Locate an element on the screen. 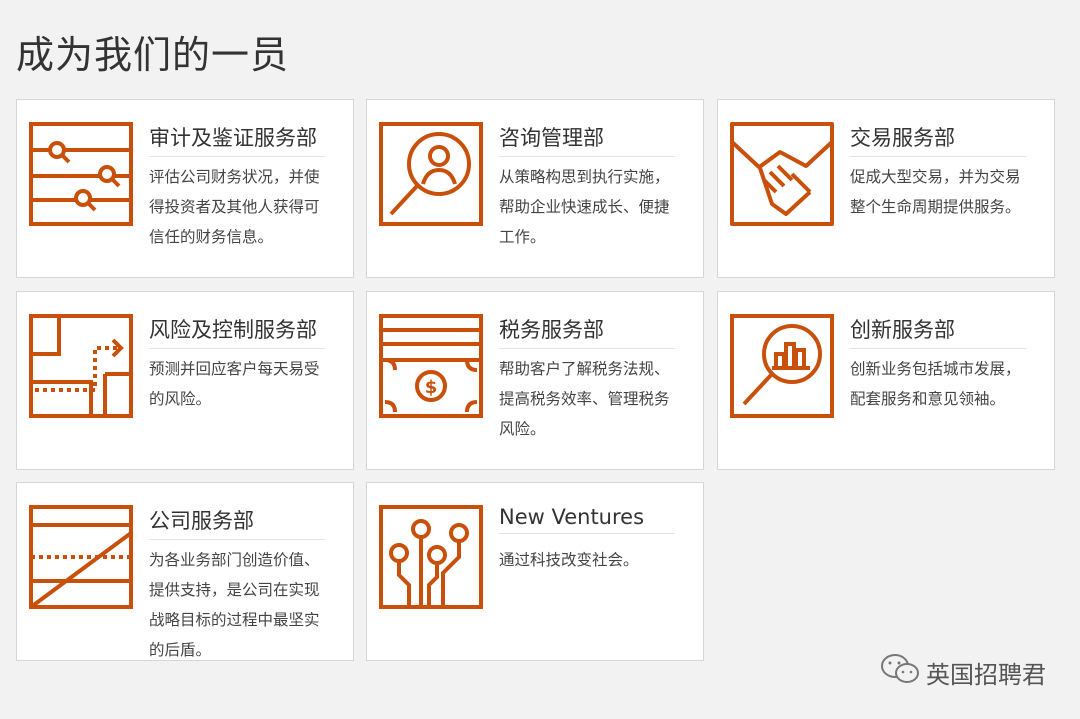 This screenshot has height=719, width=1080. card-tax: $ 税务服务部 帮助客户了解税务法规、提高税务效率、管理税务风险。 is located at coordinates (535, 380).